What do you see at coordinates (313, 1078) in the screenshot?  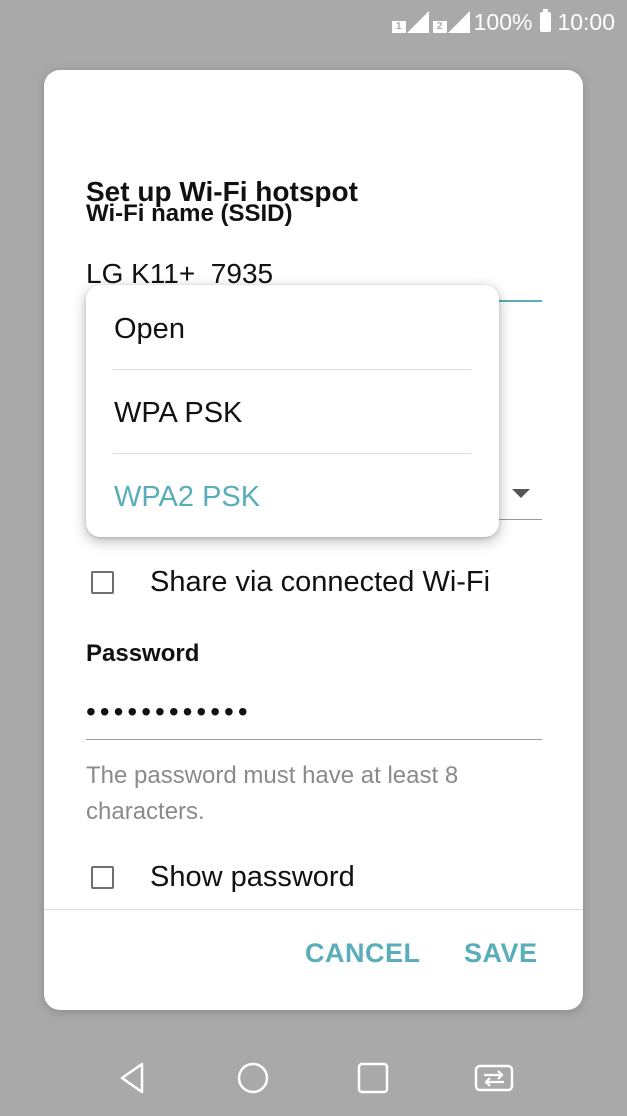 I see `navigation-bar` at bounding box center [313, 1078].